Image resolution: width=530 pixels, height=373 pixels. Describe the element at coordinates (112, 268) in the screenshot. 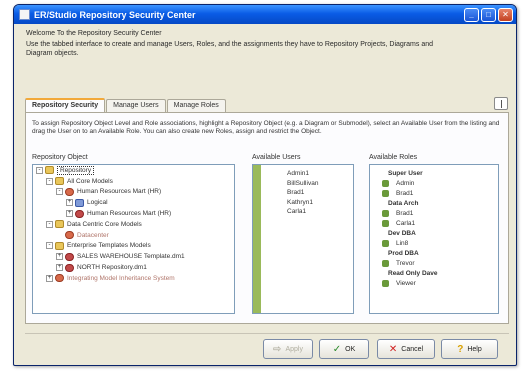

I see `tree-node-label: NORTH Repository.dm1` at that location.